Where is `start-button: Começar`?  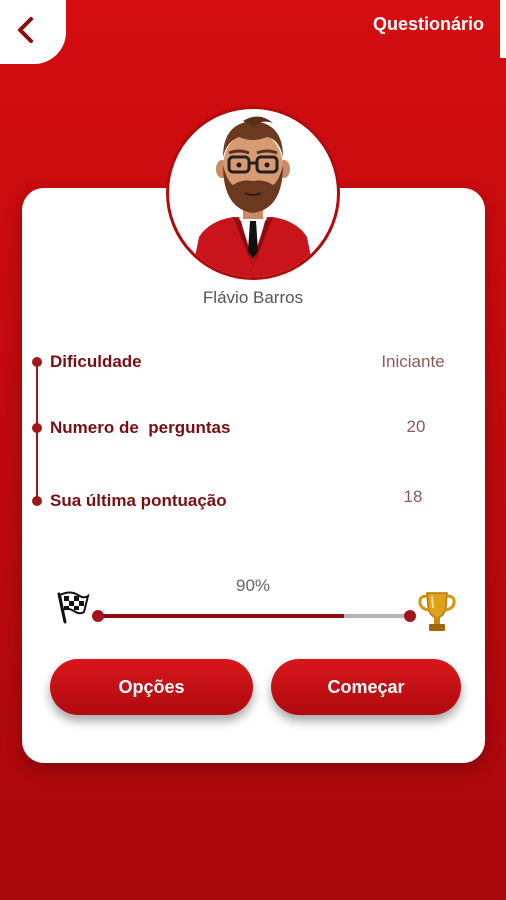
start-button: Começar is located at coordinates (366, 687).